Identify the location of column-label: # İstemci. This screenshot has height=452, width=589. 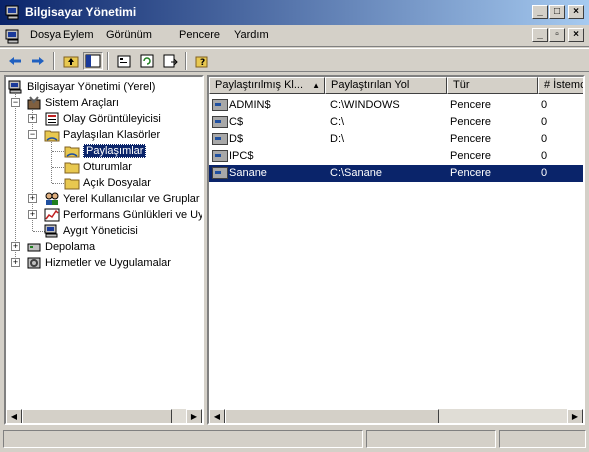
(564, 85).